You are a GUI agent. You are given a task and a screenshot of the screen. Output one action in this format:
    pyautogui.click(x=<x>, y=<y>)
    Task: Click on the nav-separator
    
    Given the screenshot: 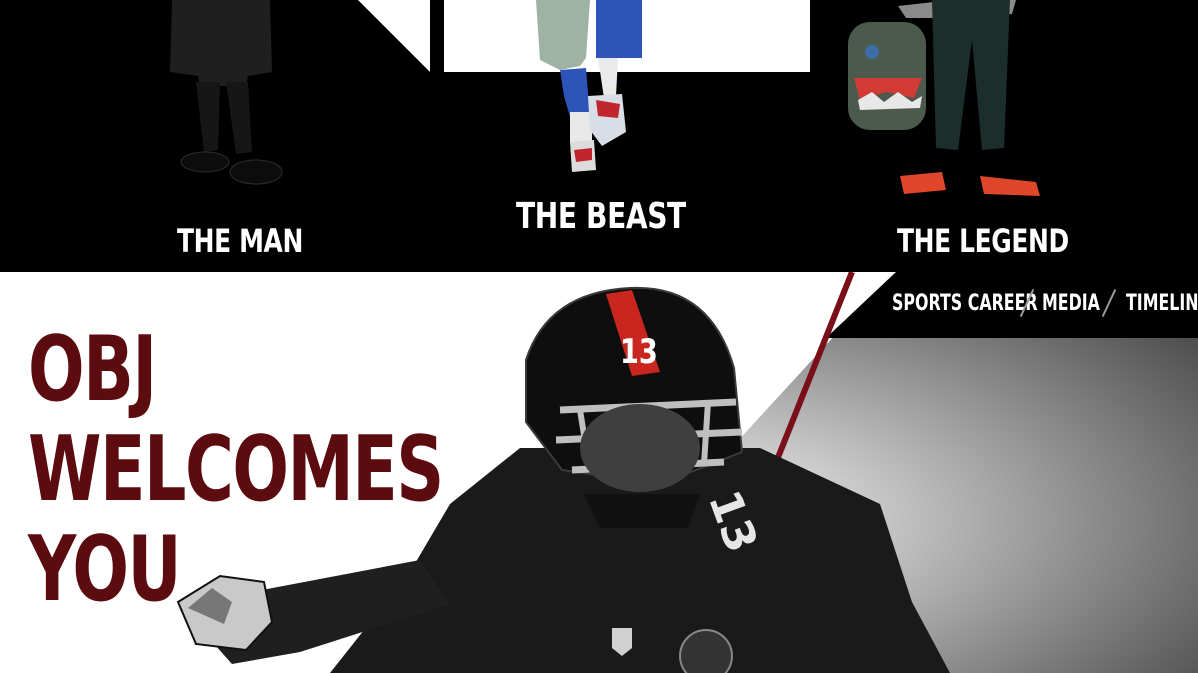 What is the action you would take?
    pyautogui.click(x=1109, y=303)
    